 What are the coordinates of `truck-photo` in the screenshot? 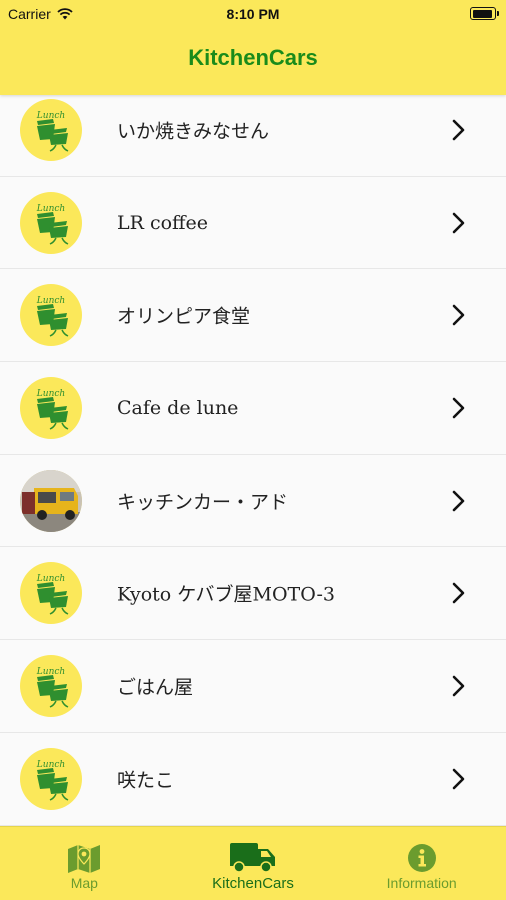 It's located at (51, 500).